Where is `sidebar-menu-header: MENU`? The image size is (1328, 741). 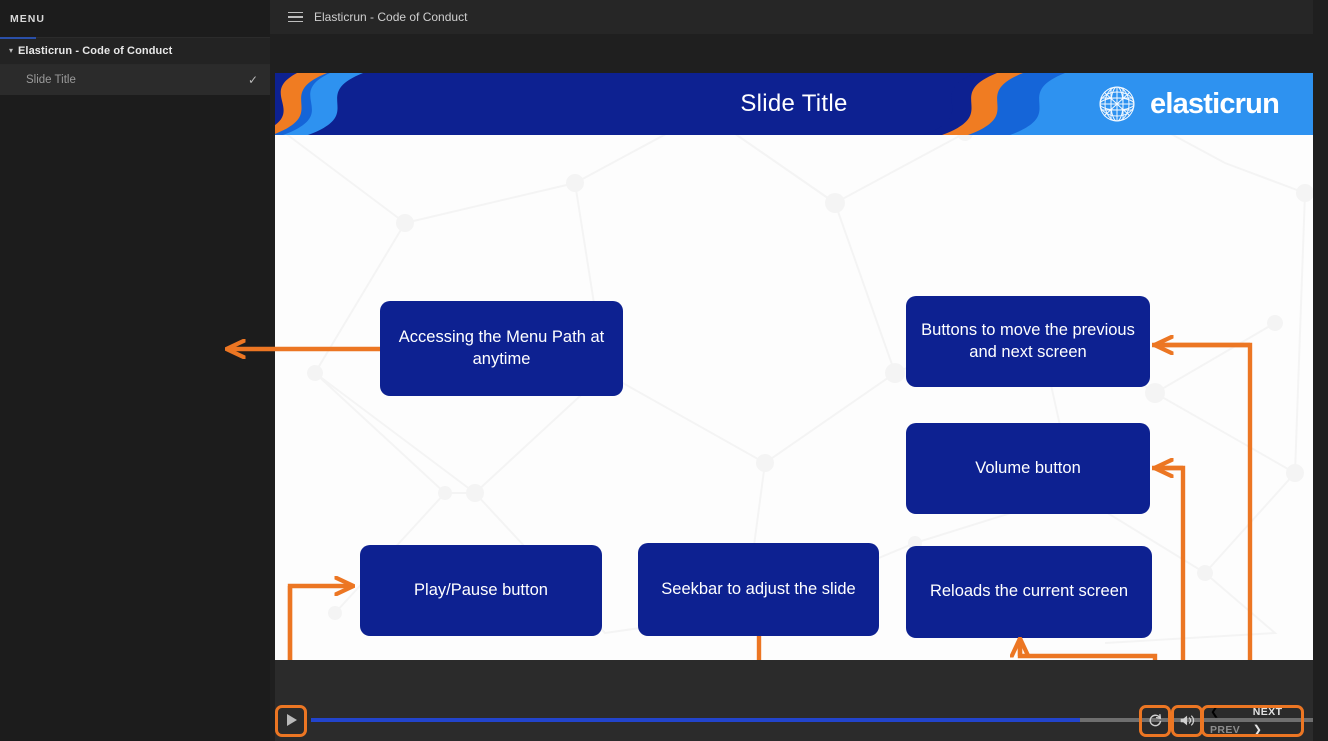
sidebar-menu-header: MENU is located at coordinates (135, 19).